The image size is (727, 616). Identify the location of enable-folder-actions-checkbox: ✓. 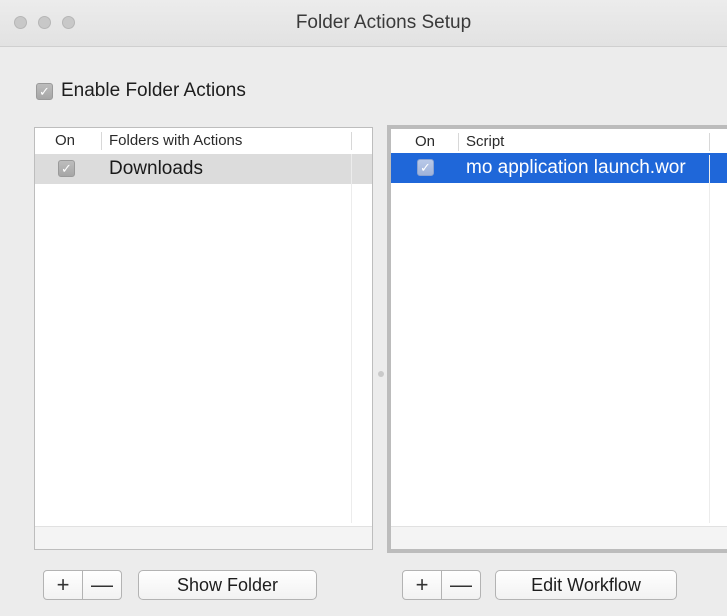
(44, 91).